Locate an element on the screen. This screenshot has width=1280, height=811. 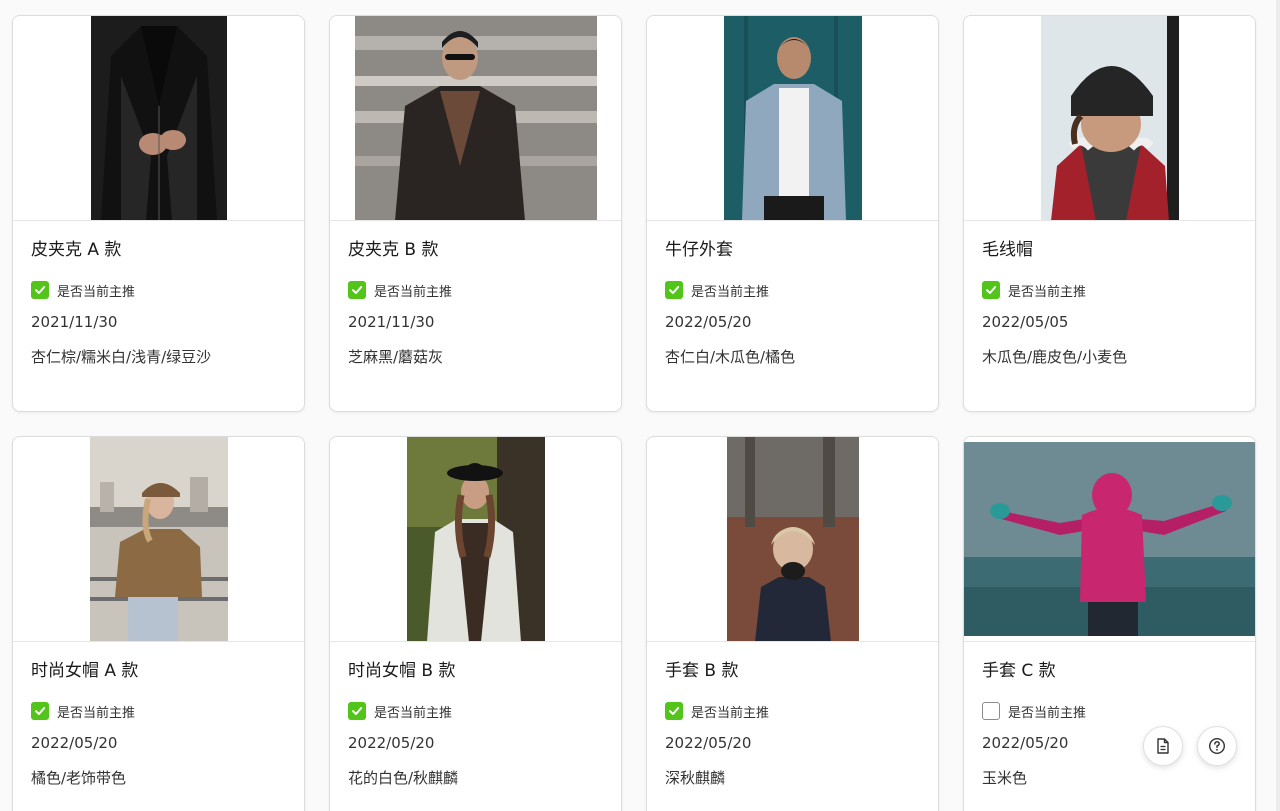
product-card: 皮夹克 A 款 是否当前主推 2021/11/30 杏仁棕/糯米白/浅青/绿豆沙 is located at coordinates (158, 213).